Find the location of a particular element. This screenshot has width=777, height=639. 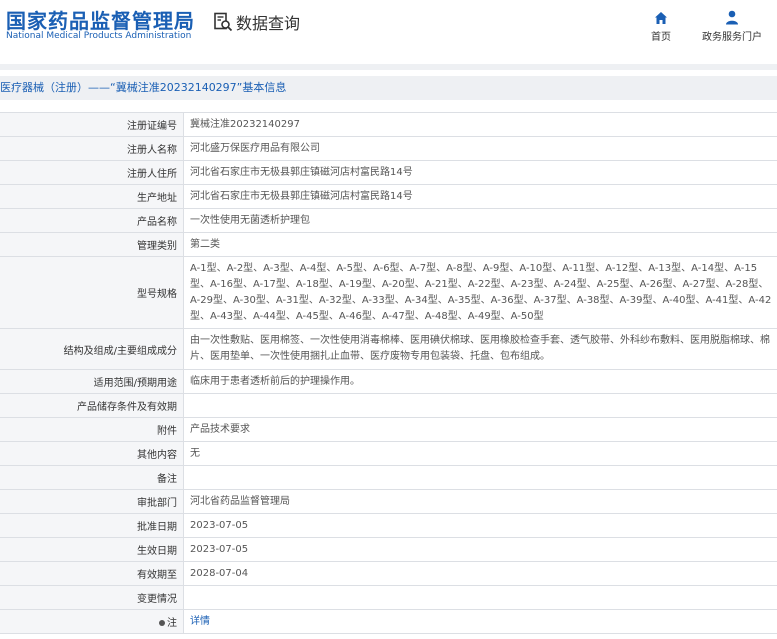

row-value: 第二类 is located at coordinates (480, 244).